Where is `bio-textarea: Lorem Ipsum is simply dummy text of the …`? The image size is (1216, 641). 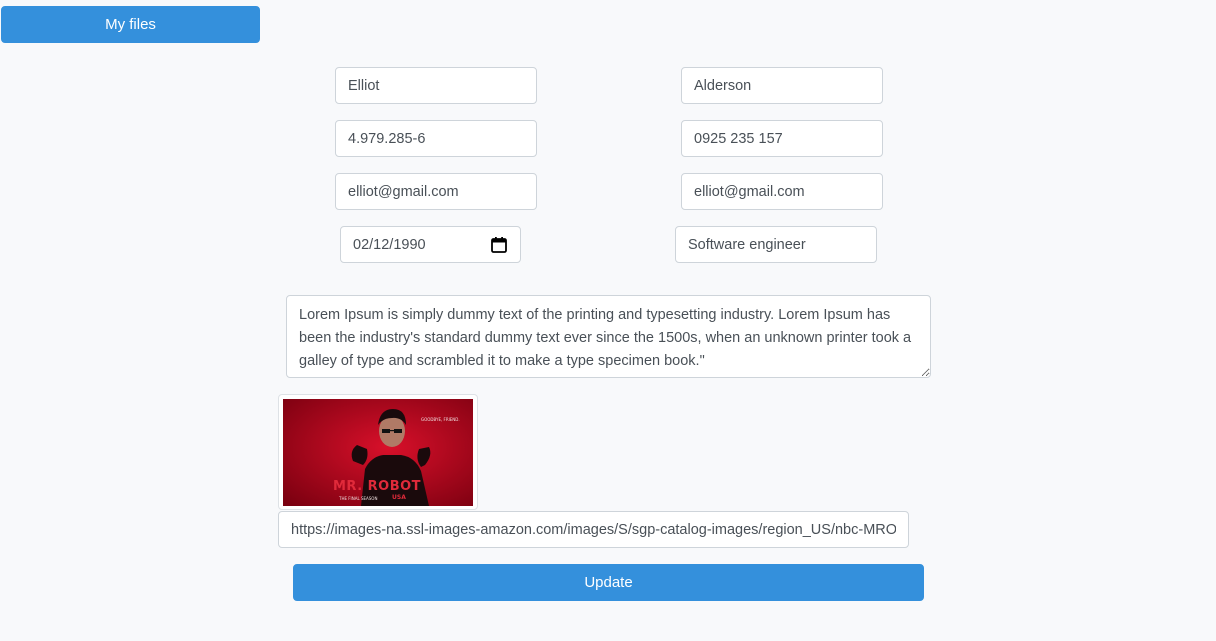
bio-textarea: Lorem Ipsum is simply dummy text of the … is located at coordinates (608, 336).